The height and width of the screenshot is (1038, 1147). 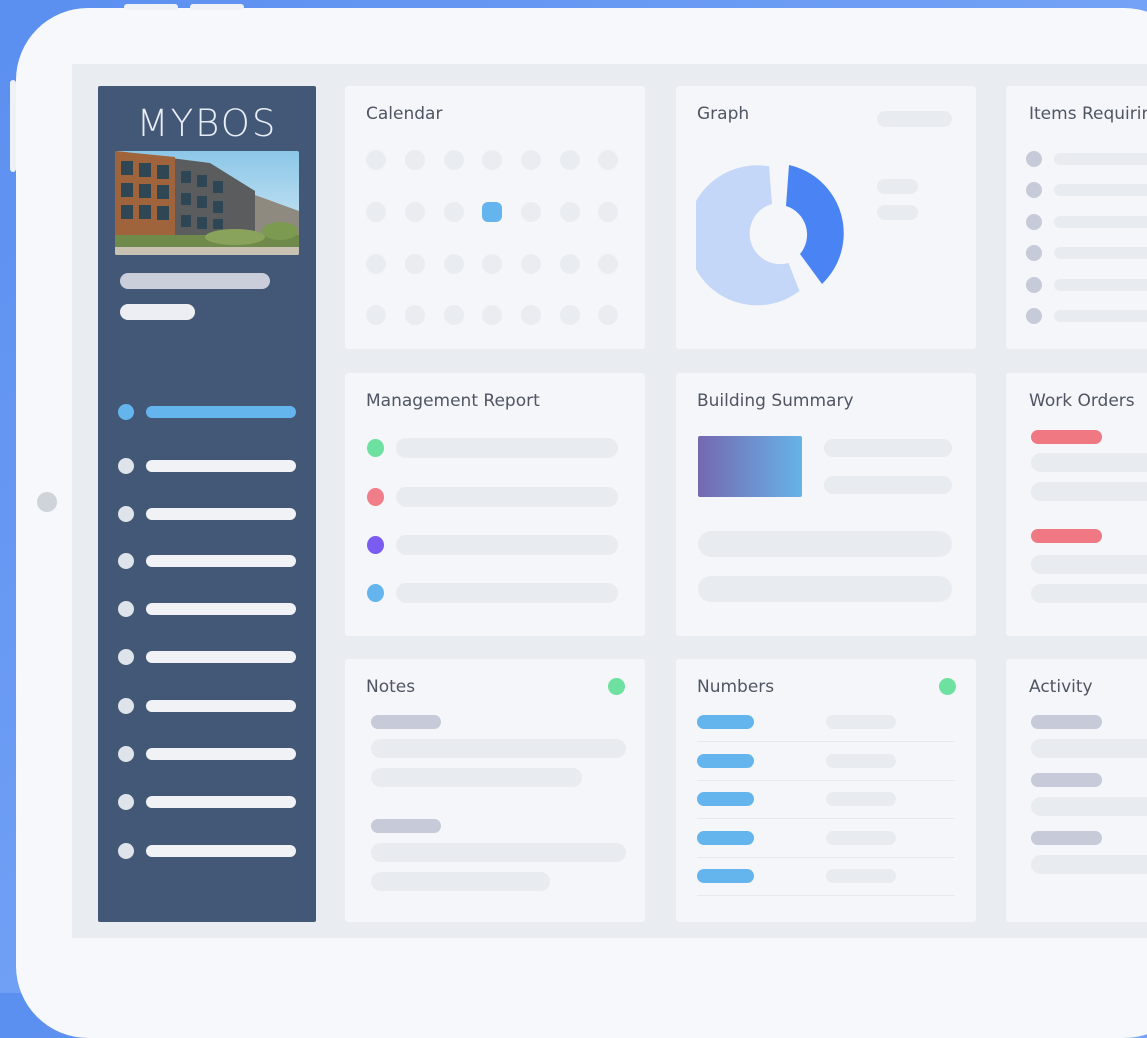 I want to click on activity-1-line, so click(x=1089, y=748).